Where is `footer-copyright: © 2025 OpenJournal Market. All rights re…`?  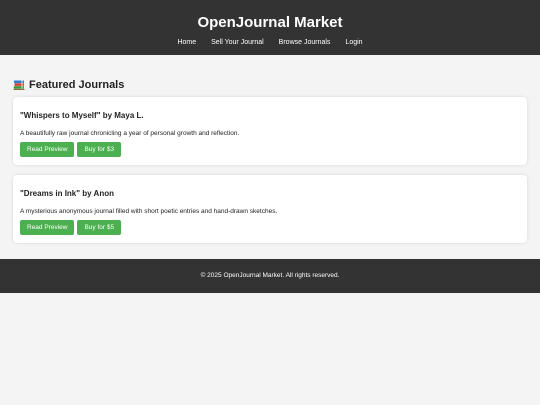
footer-copyright: © 2025 OpenJournal Market. All rights re… is located at coordinates (270, 275).